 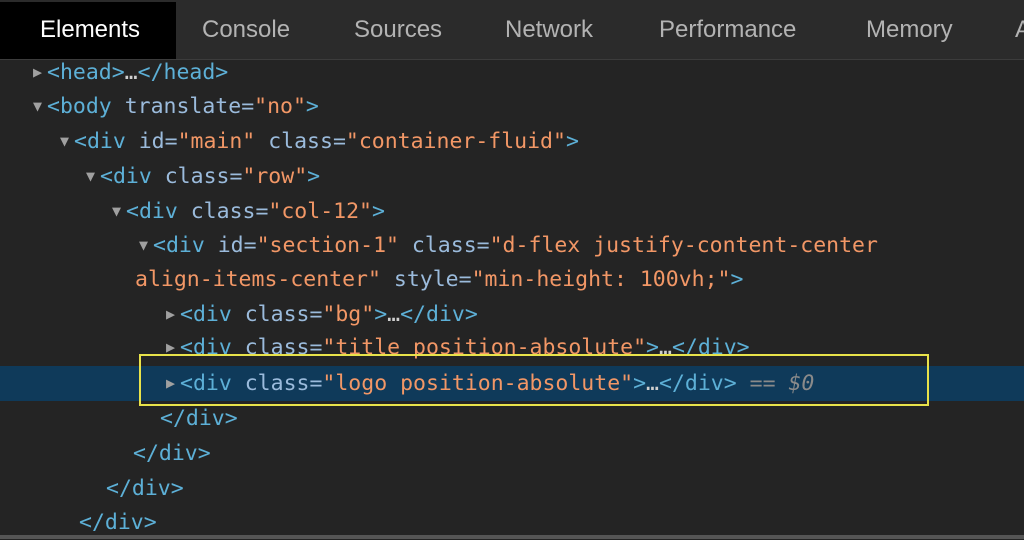 I want to click on tab-memory: Memory, so click(x=909, y=30).